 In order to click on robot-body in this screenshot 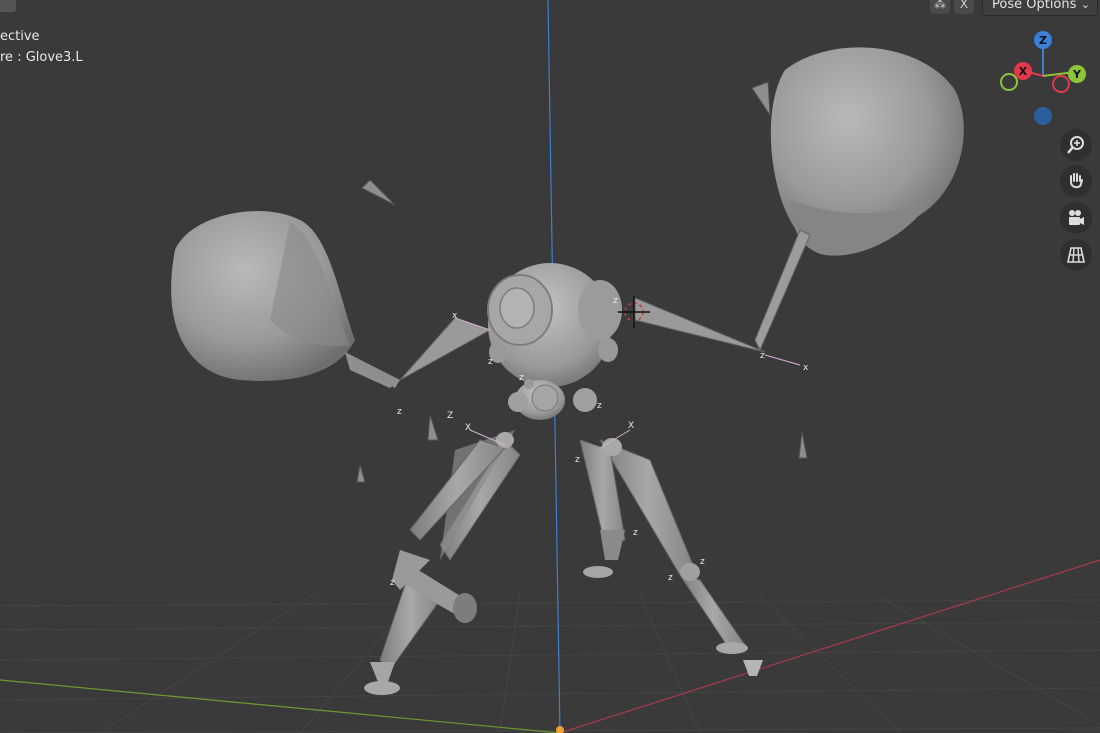, I will do `click(552, 399)`.